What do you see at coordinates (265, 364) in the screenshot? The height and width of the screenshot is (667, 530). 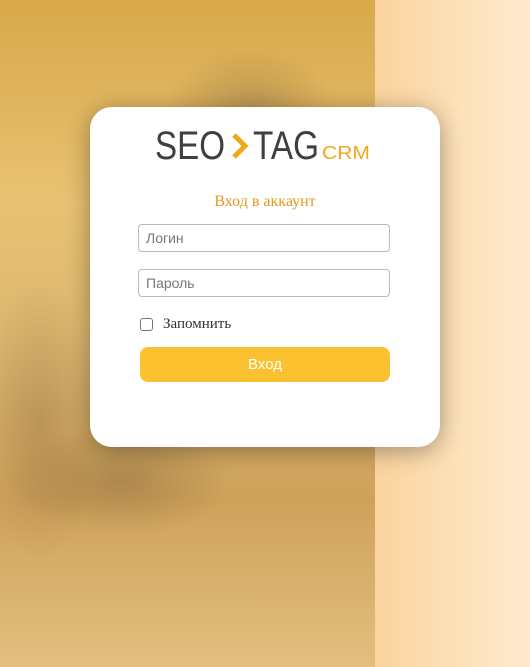 I see `login-button: Вход` at bounding box center [265, 364].